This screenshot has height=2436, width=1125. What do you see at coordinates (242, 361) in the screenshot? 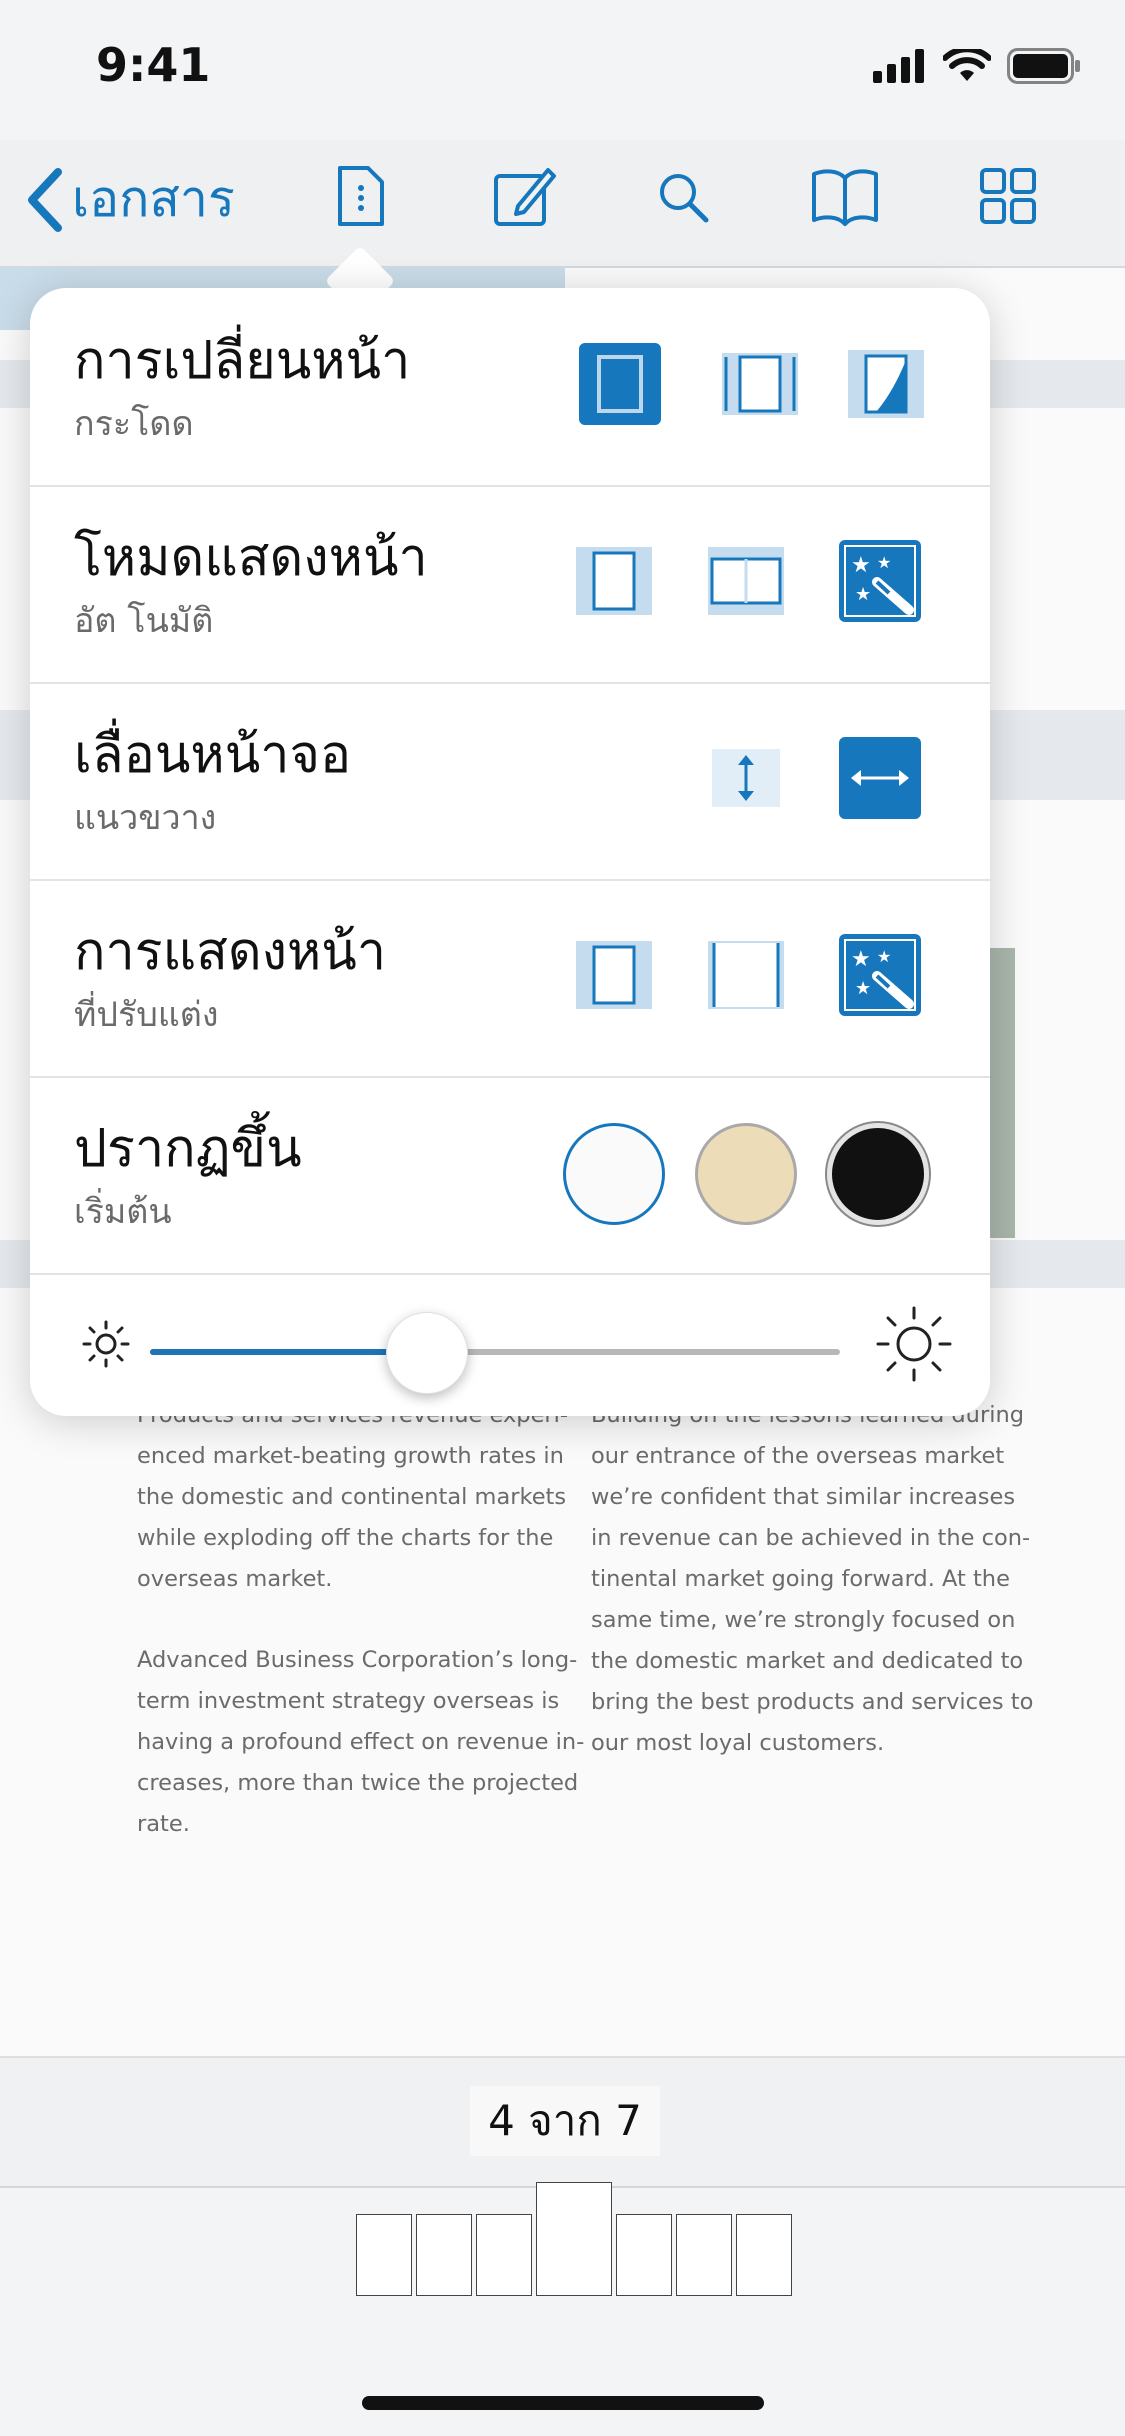
I see `row-title: การเปลี่ยนหน้า` at bounding box center [242, 361].